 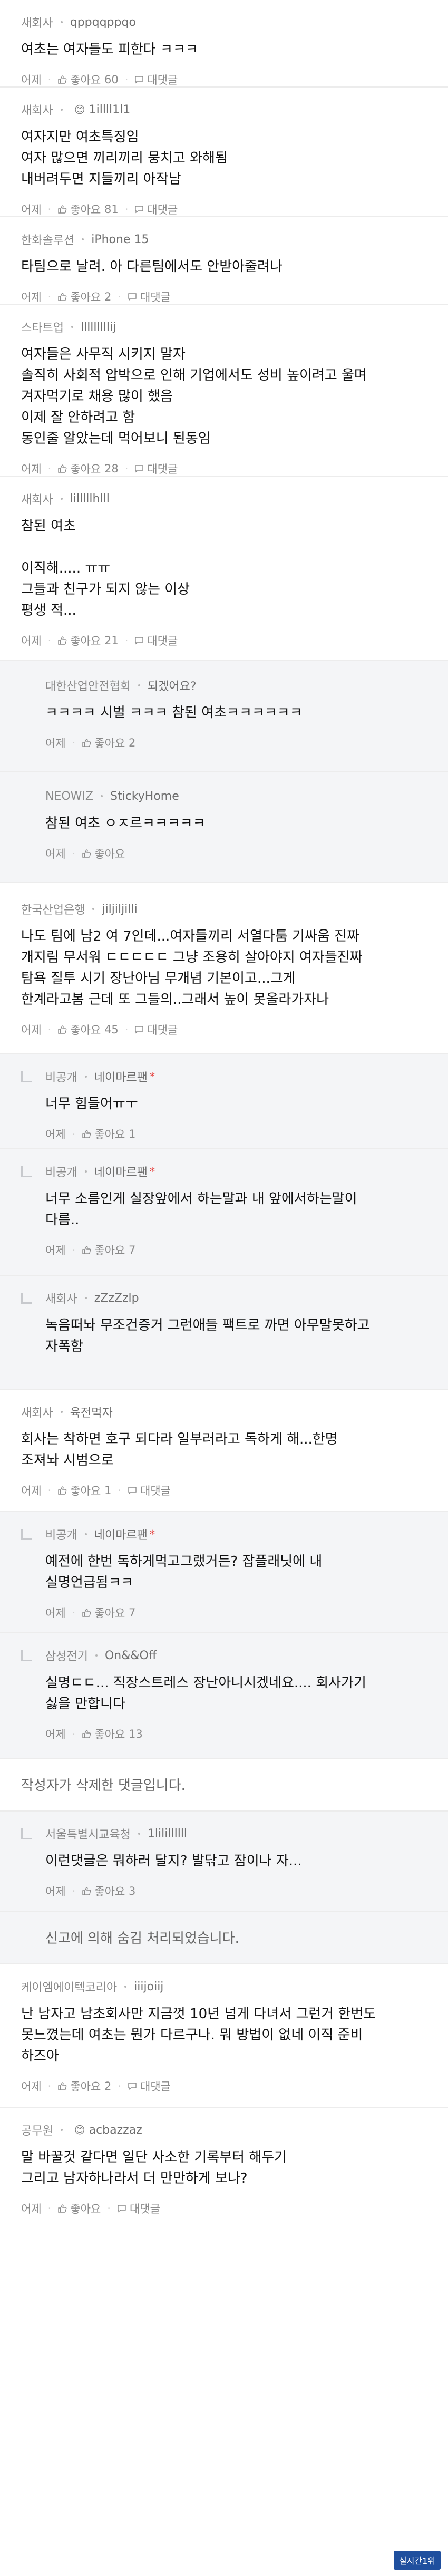 I want to click on company-name: 비공개, so click(x=61, y=1535).